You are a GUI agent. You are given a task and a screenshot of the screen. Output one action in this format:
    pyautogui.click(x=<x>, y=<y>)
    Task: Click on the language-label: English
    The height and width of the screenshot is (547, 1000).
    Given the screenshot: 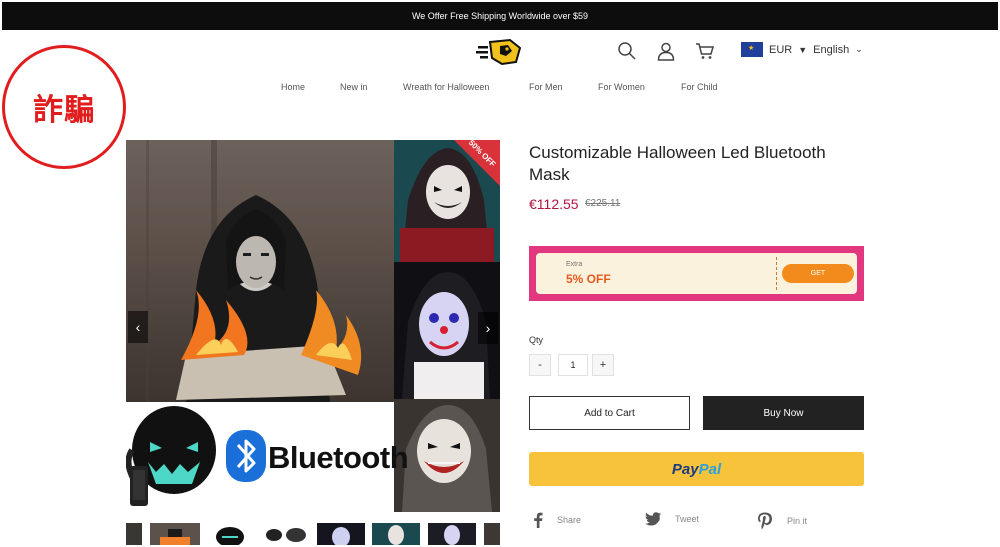 What is the action you would take?
    pyautogui.click(x=831, y=50)
    